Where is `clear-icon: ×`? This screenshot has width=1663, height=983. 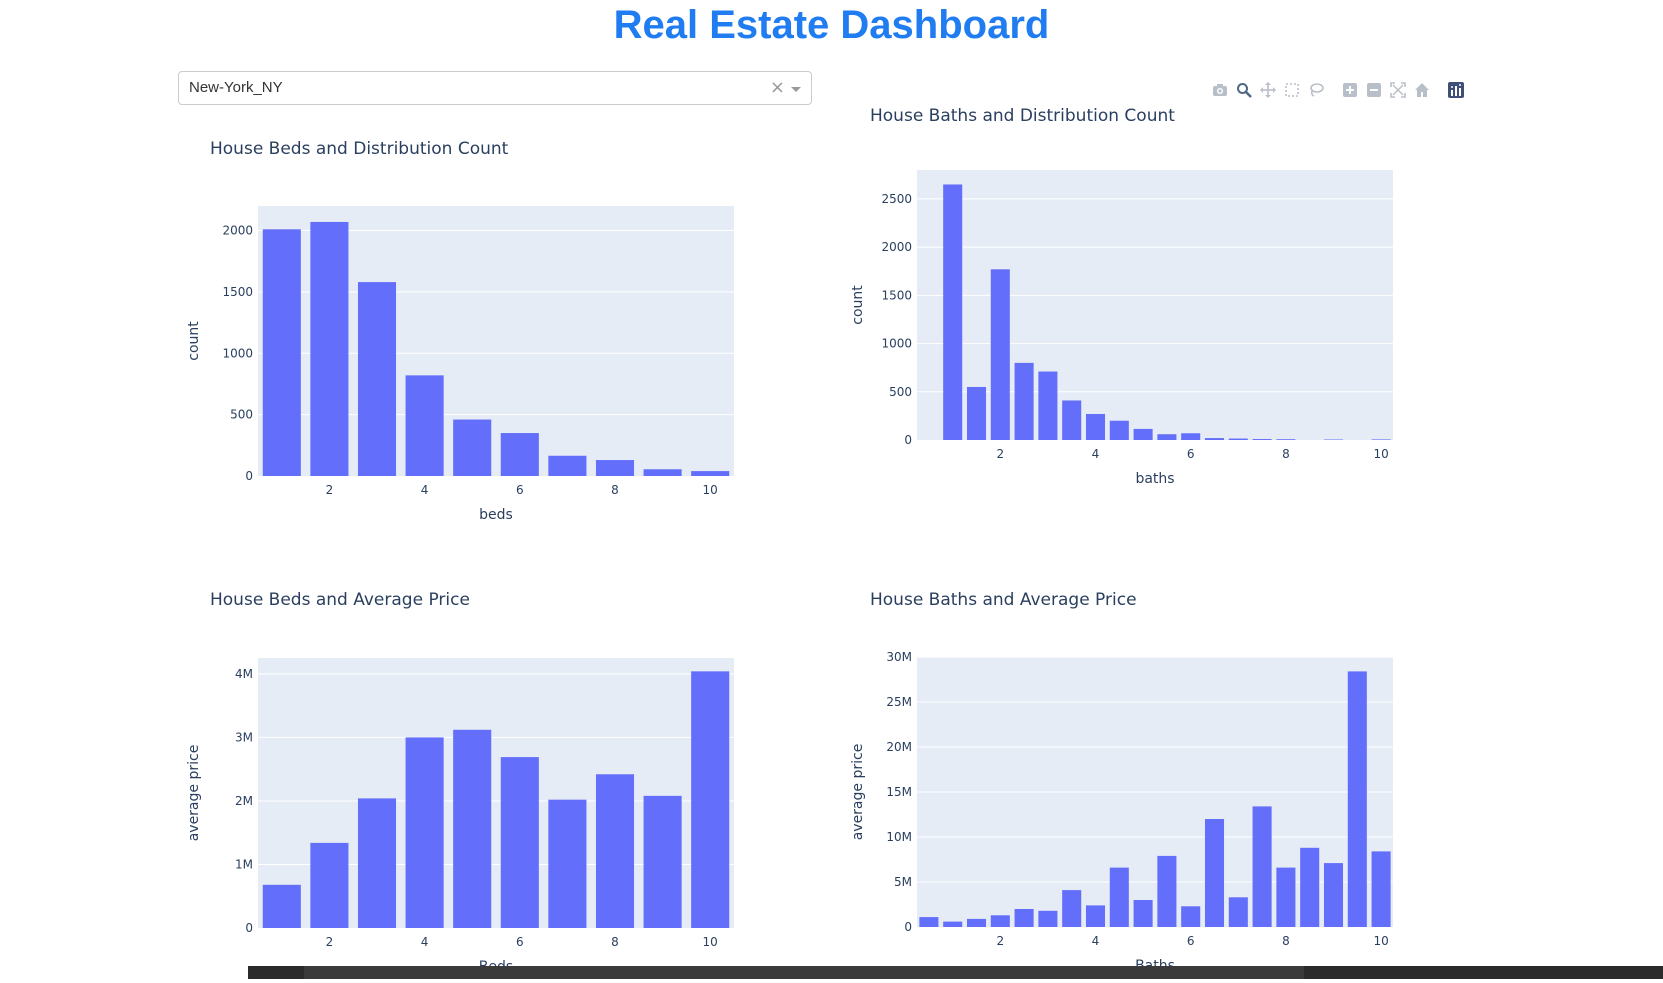
clear-icon: × is located at coordinates (777, 87).